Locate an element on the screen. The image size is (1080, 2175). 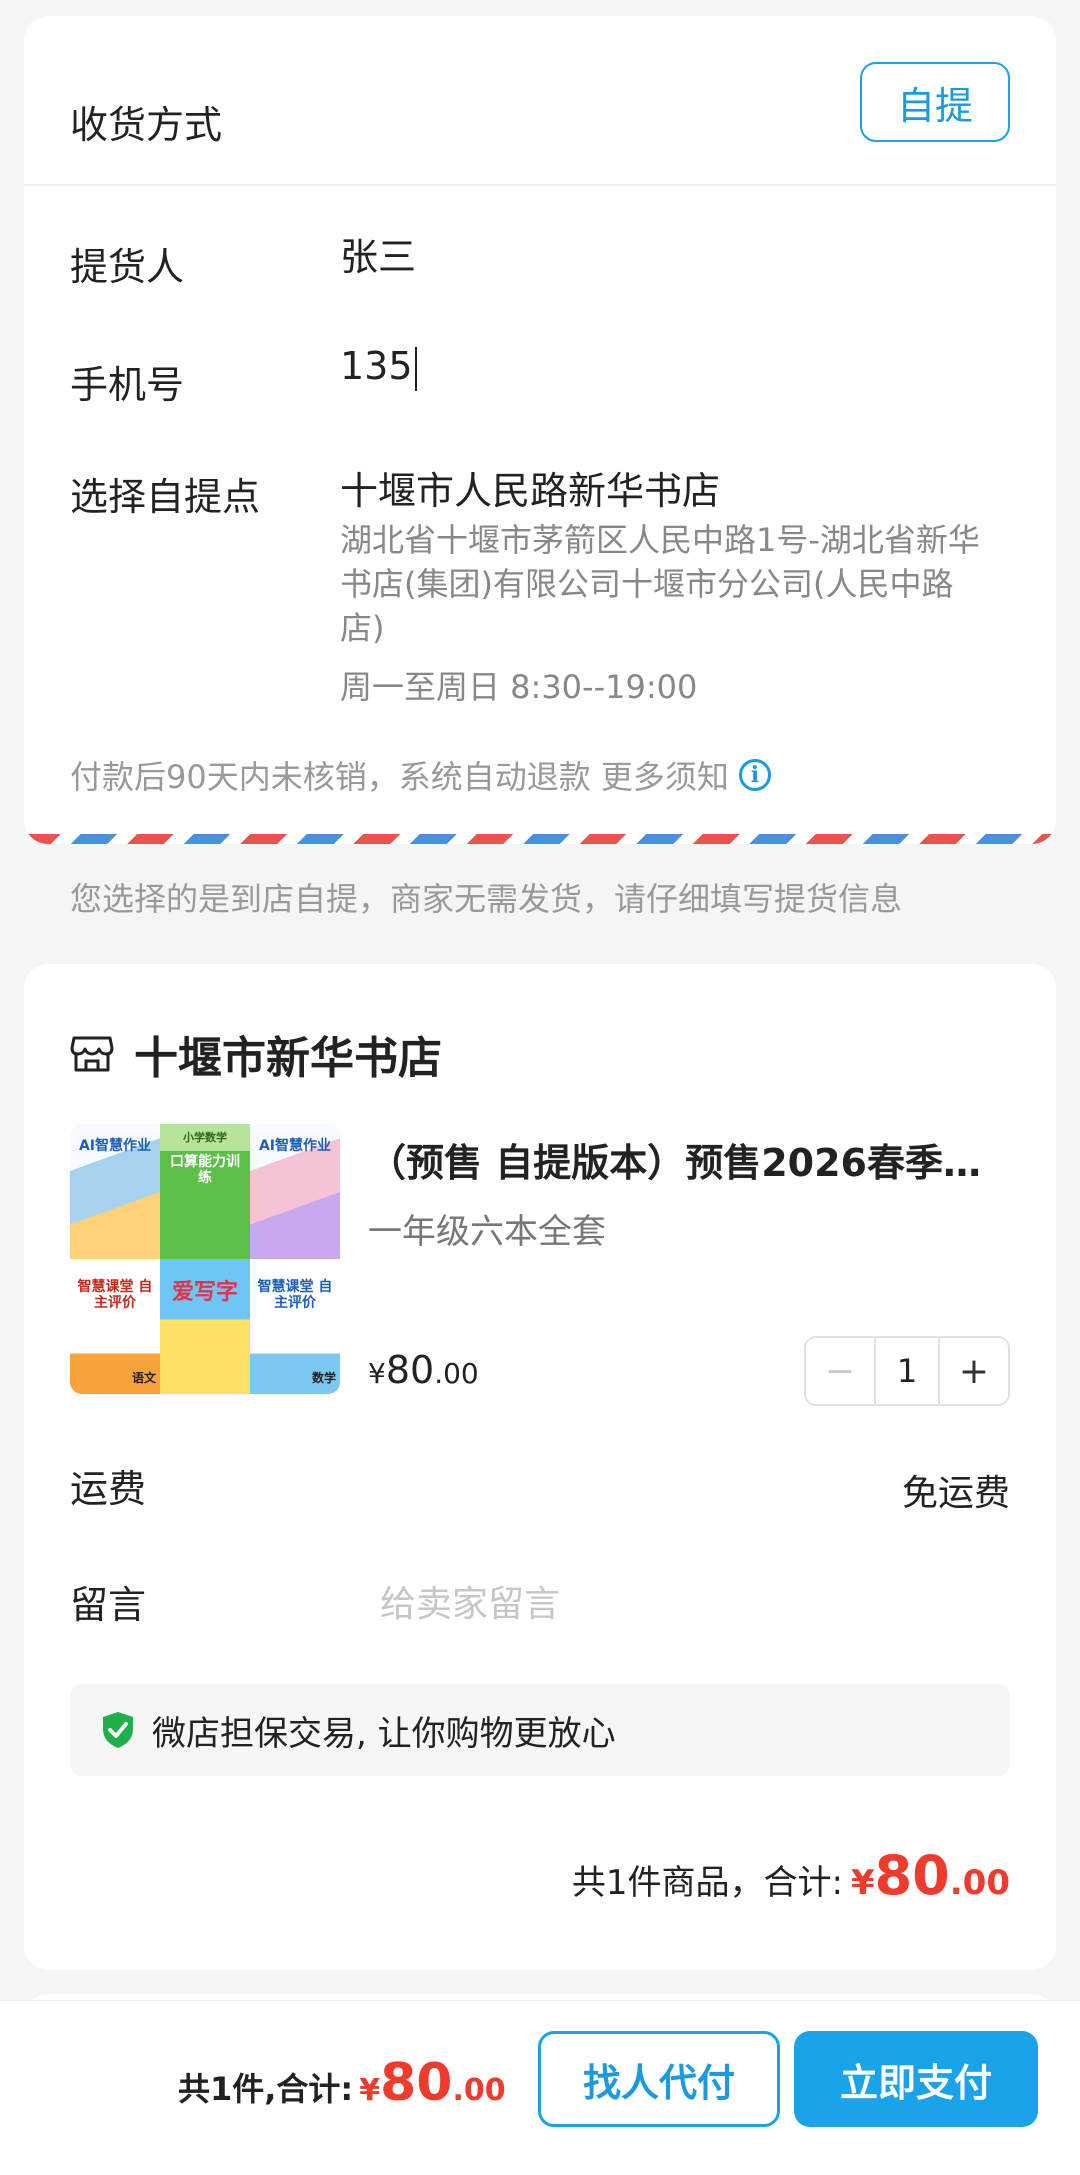
guarantee-text: 微店担保交易, 让你购物更放心 is located at coordinates (384, 1733).